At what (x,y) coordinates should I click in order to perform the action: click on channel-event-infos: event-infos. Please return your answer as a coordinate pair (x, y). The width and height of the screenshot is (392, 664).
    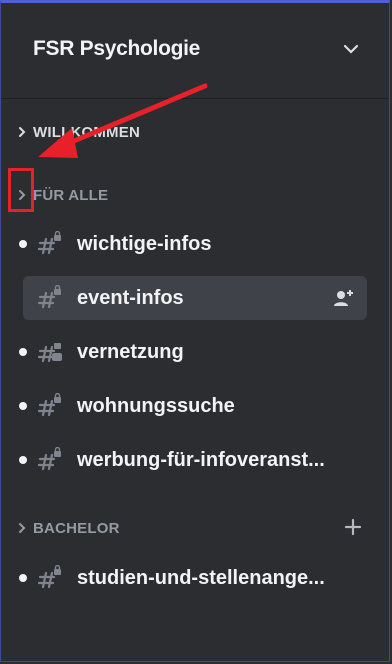
    Looking at the image, I should click on (195, 298).